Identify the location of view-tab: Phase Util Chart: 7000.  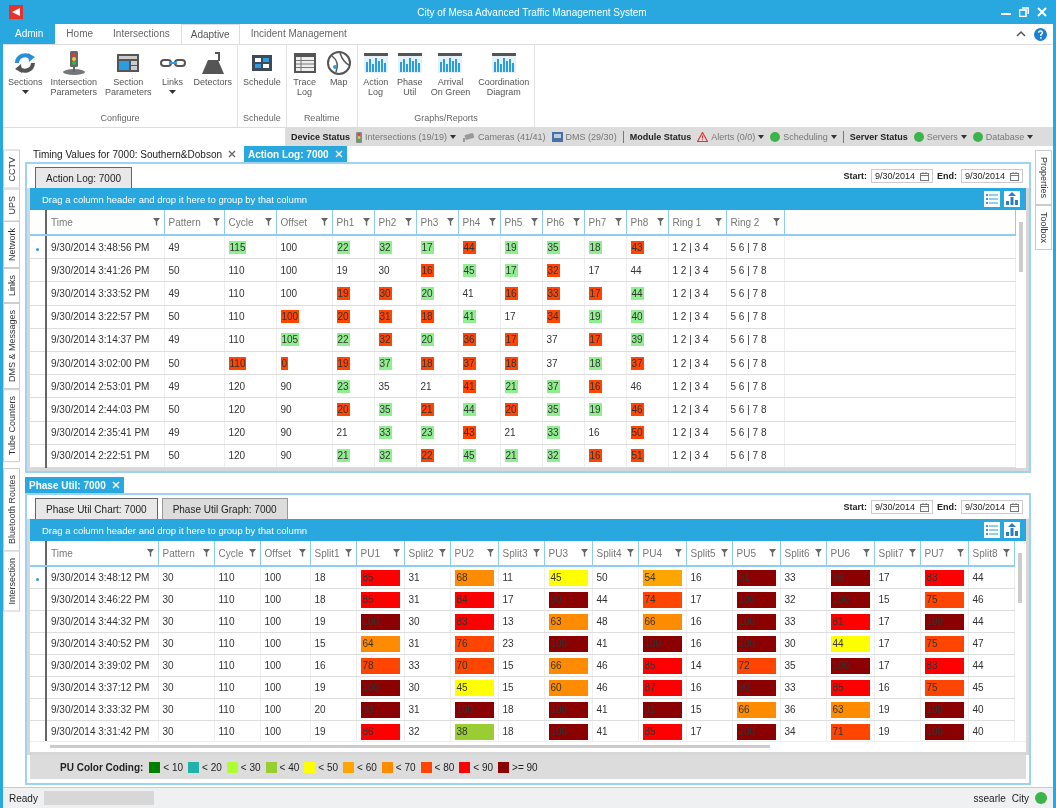
(96, 508).